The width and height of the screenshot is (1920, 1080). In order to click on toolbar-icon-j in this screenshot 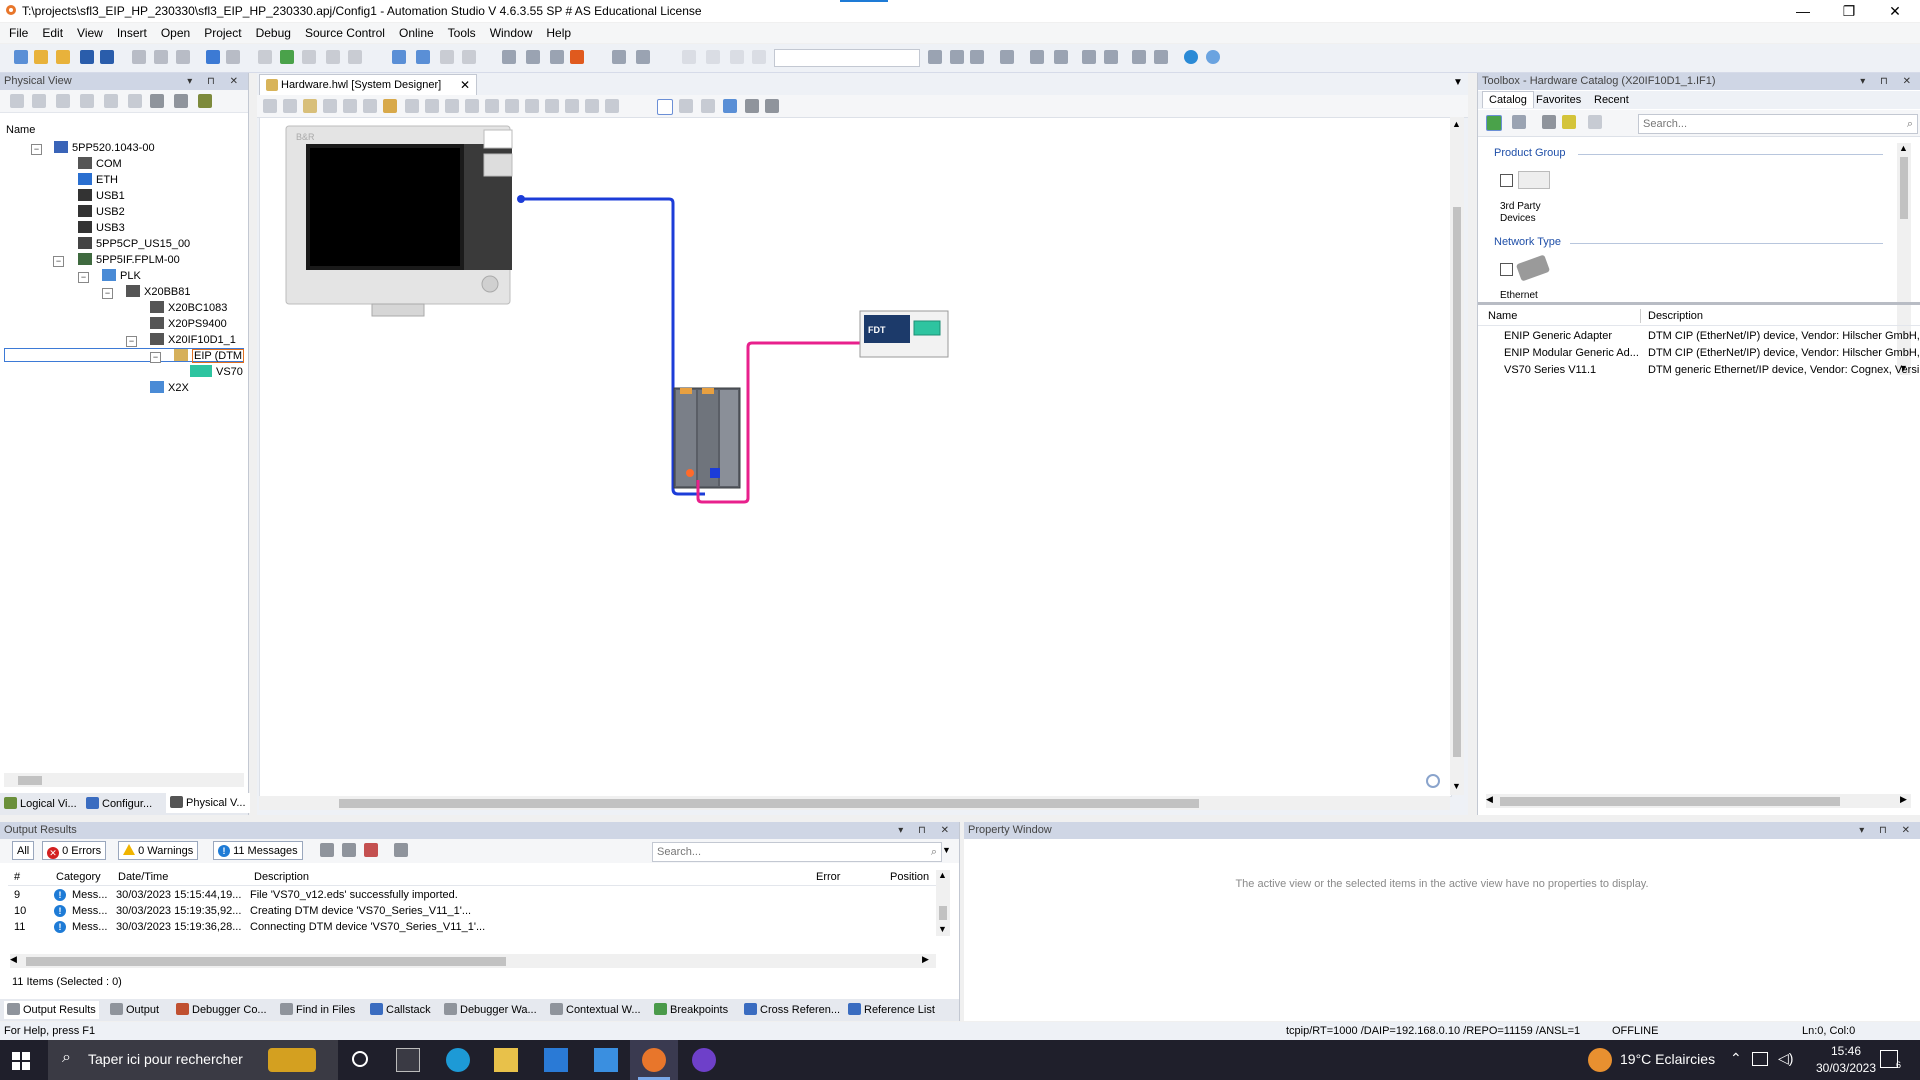, I will do `click(643, 57)`.